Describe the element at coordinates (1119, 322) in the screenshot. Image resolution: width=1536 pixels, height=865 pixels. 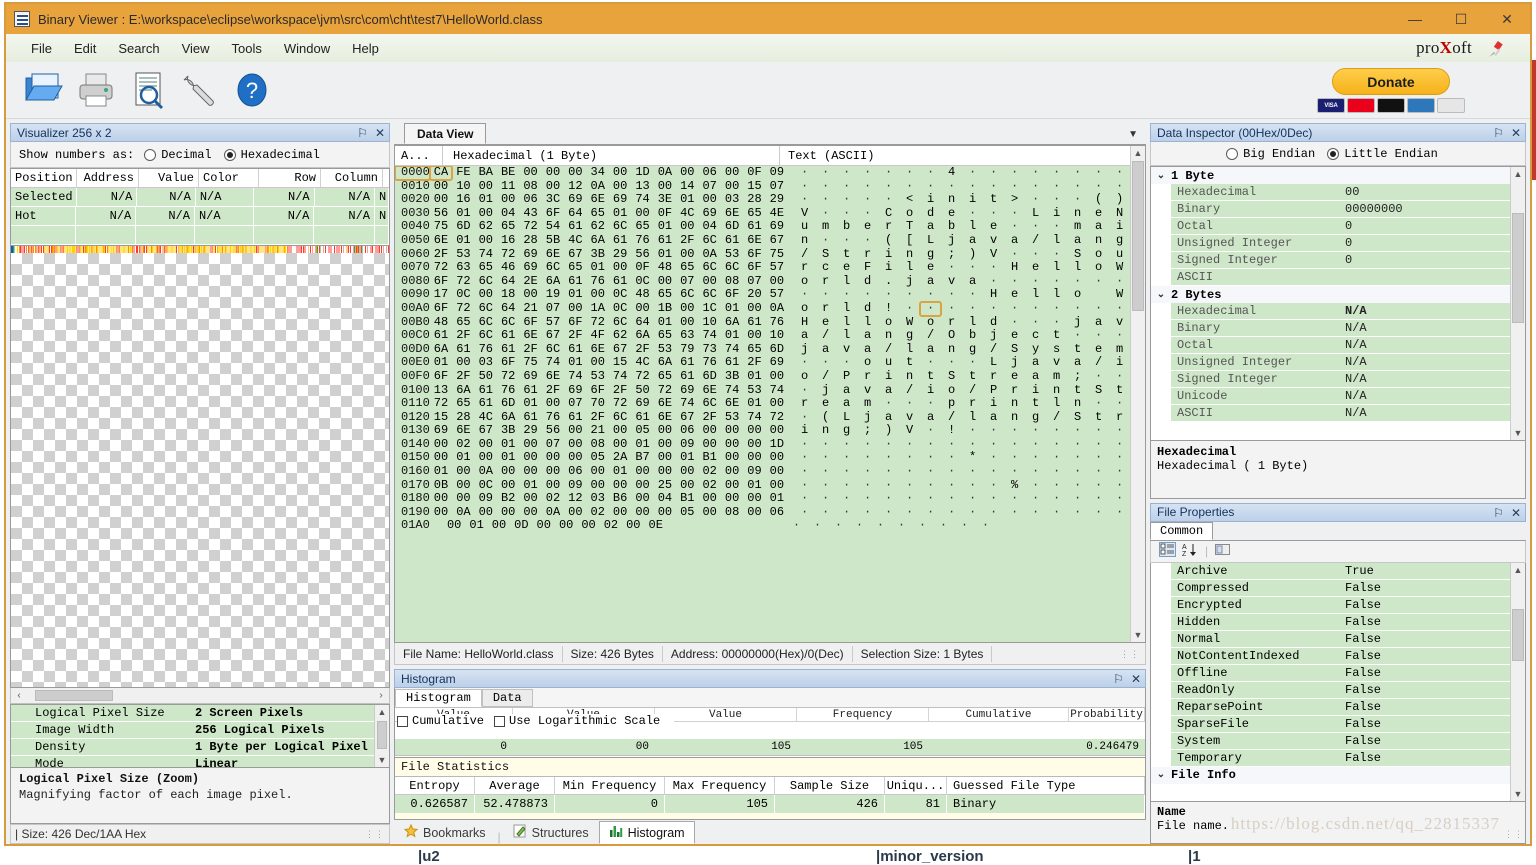
I see `ascii-cell: v` at that location.